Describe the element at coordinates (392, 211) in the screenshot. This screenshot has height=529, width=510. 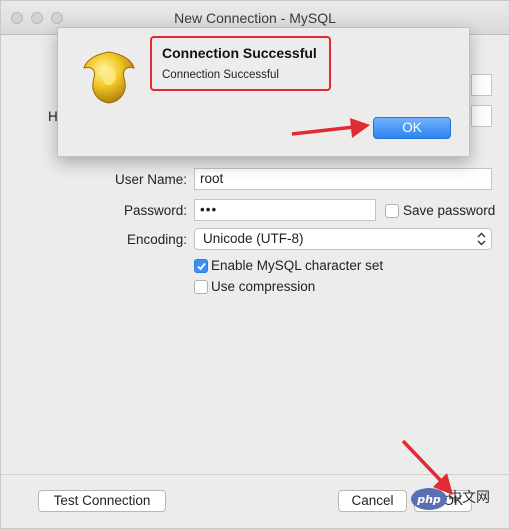
I see `save-password-checkbox` at that location.